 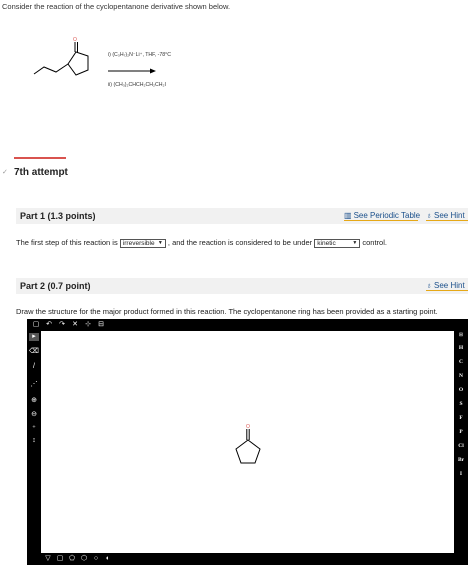 What do you see at coordinates (461, 335) in the screenshot?
I see `expand-icon: ⊞` at bounding box center [461, 335].